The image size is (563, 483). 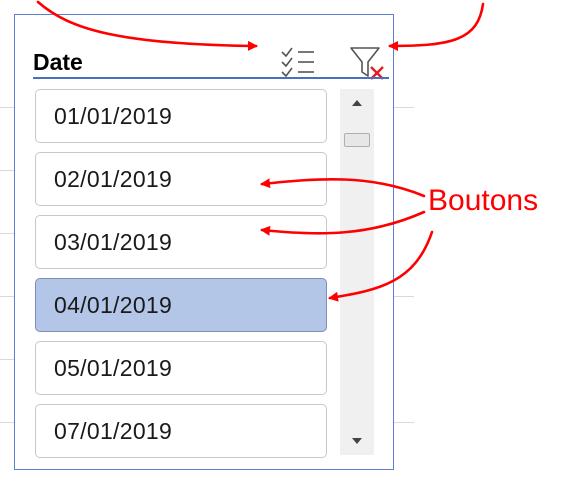 I want to click on slicer-item-button-selected: 04/01/2019, so click(x=181, y=305).